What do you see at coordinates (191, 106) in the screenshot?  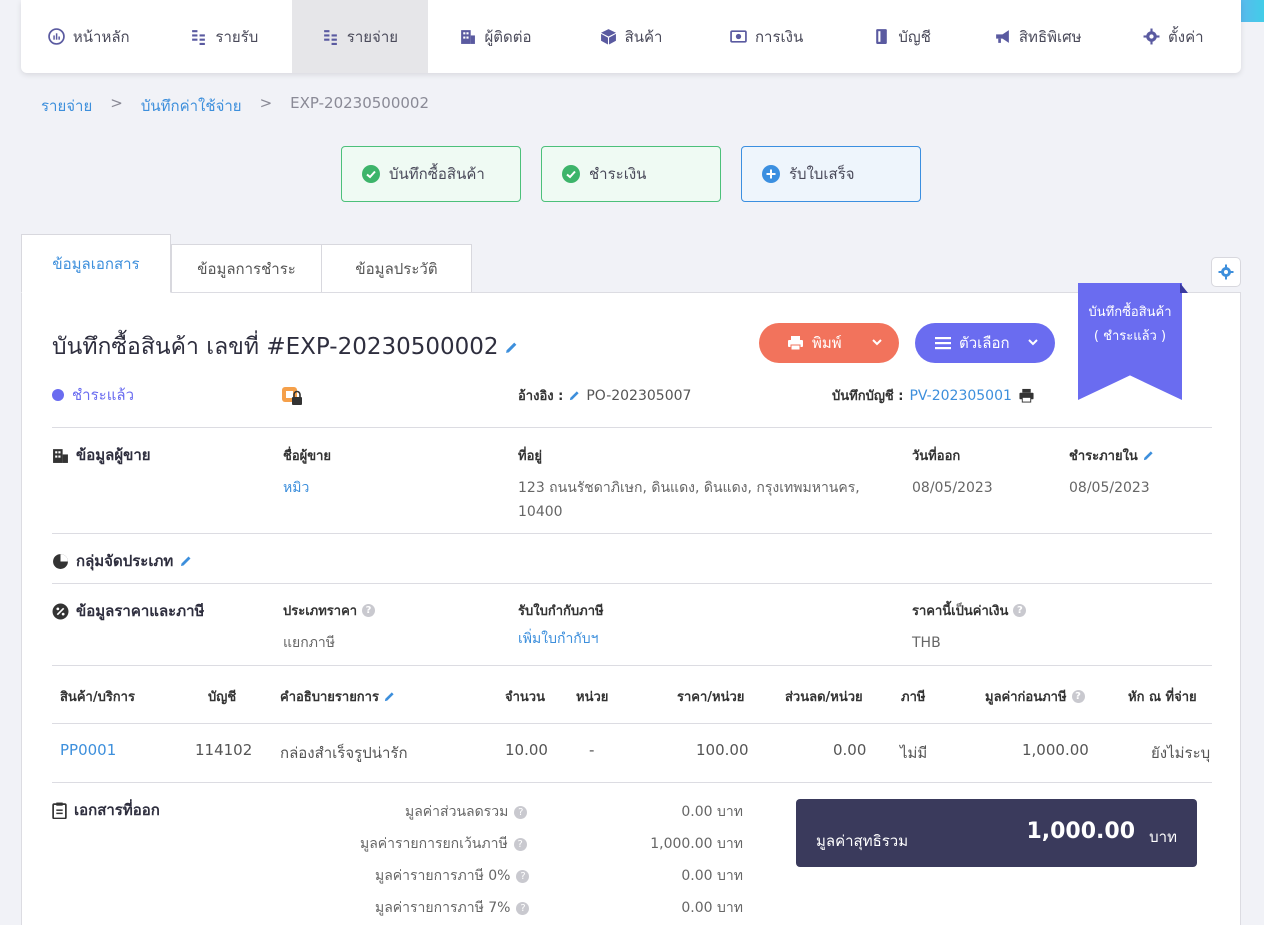 I see `breadcrumb-expense-record: บันทึกค่าใช้จ่าย` at bounding box center [191, 106].